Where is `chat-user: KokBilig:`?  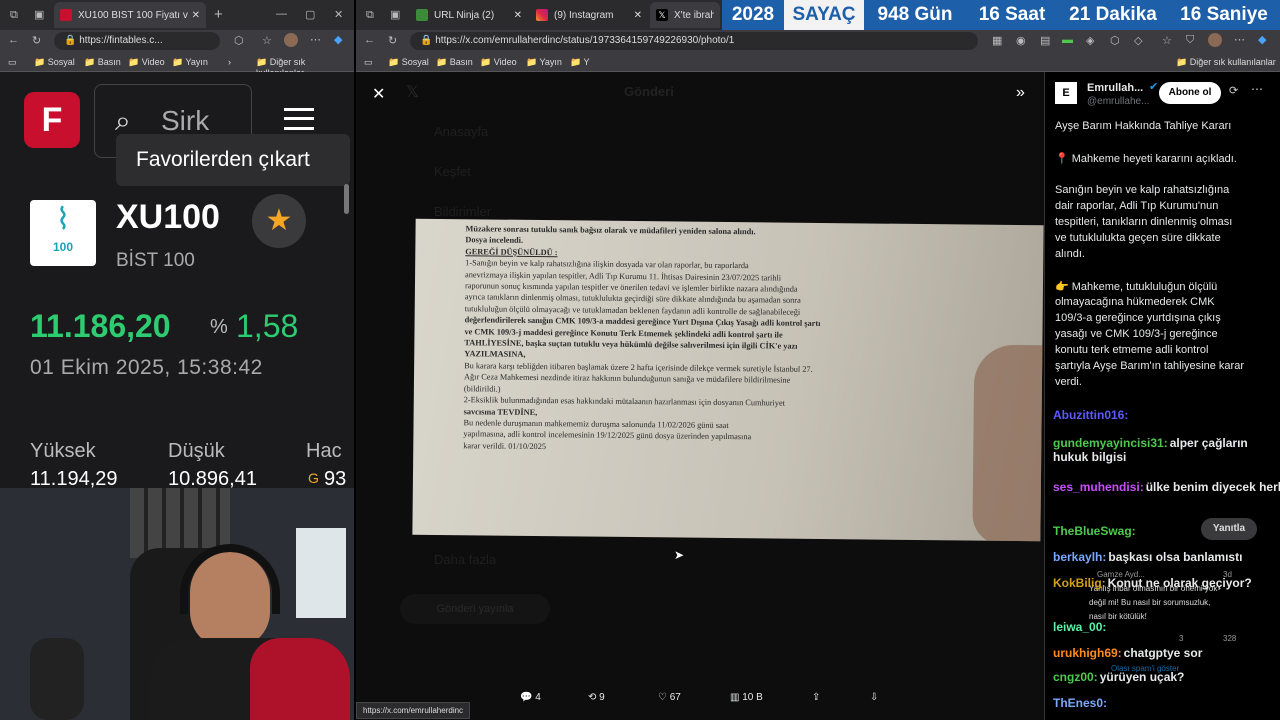 chat-user: KokBilig: is located at coordinates (1079, 583).